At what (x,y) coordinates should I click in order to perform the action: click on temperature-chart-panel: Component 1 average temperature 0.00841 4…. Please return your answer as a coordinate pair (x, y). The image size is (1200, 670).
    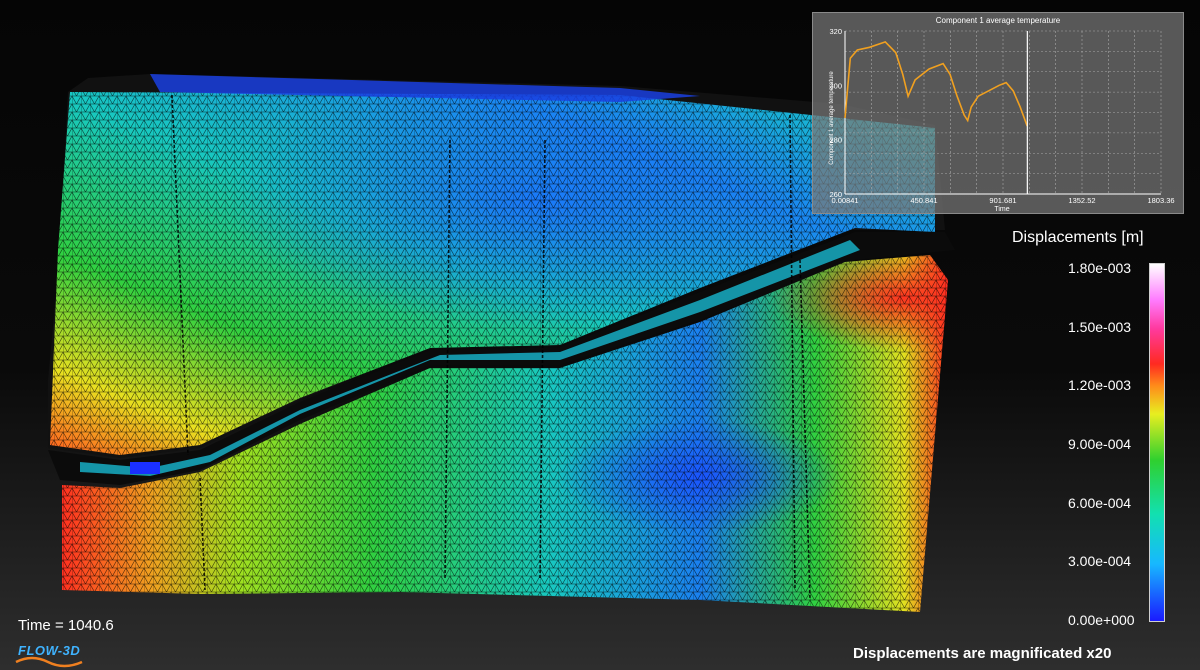
    Looking at the image, I should click on (998, 113).